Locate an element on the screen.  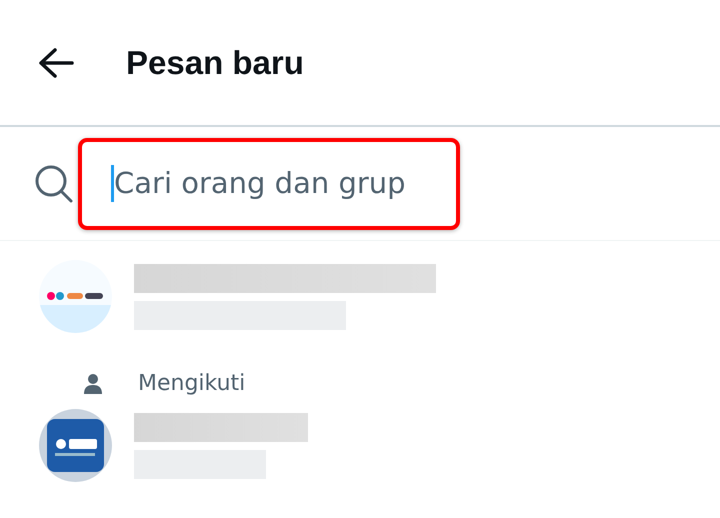
back-icon is located at coordinates (56, 62).